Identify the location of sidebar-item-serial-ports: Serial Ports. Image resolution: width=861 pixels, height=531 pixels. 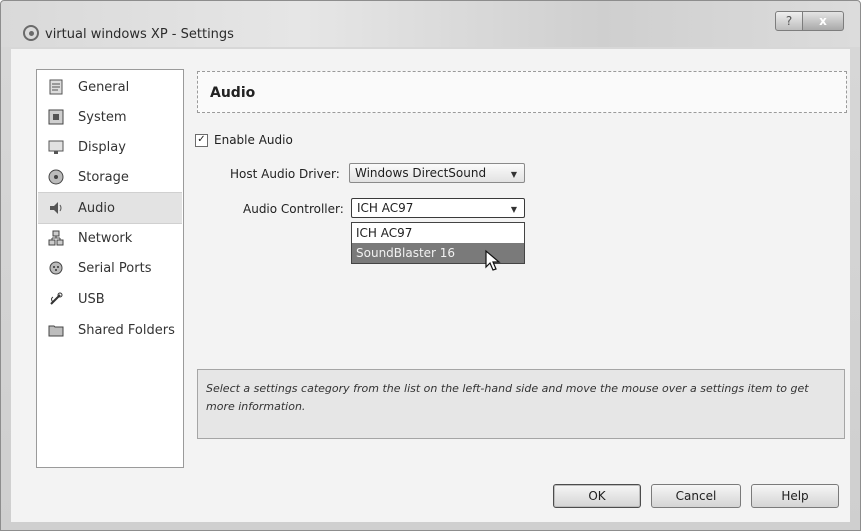
(110, 268).